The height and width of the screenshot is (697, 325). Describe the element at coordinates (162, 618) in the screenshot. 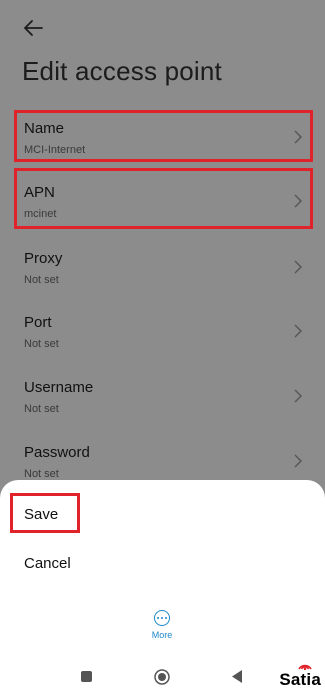

I see `more-dots-icon` at that location.